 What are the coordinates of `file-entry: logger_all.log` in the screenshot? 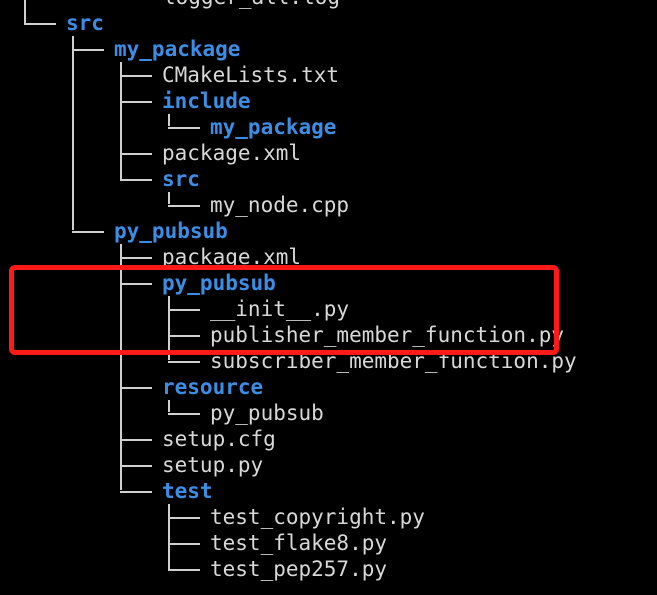 It's located at (251, 5).